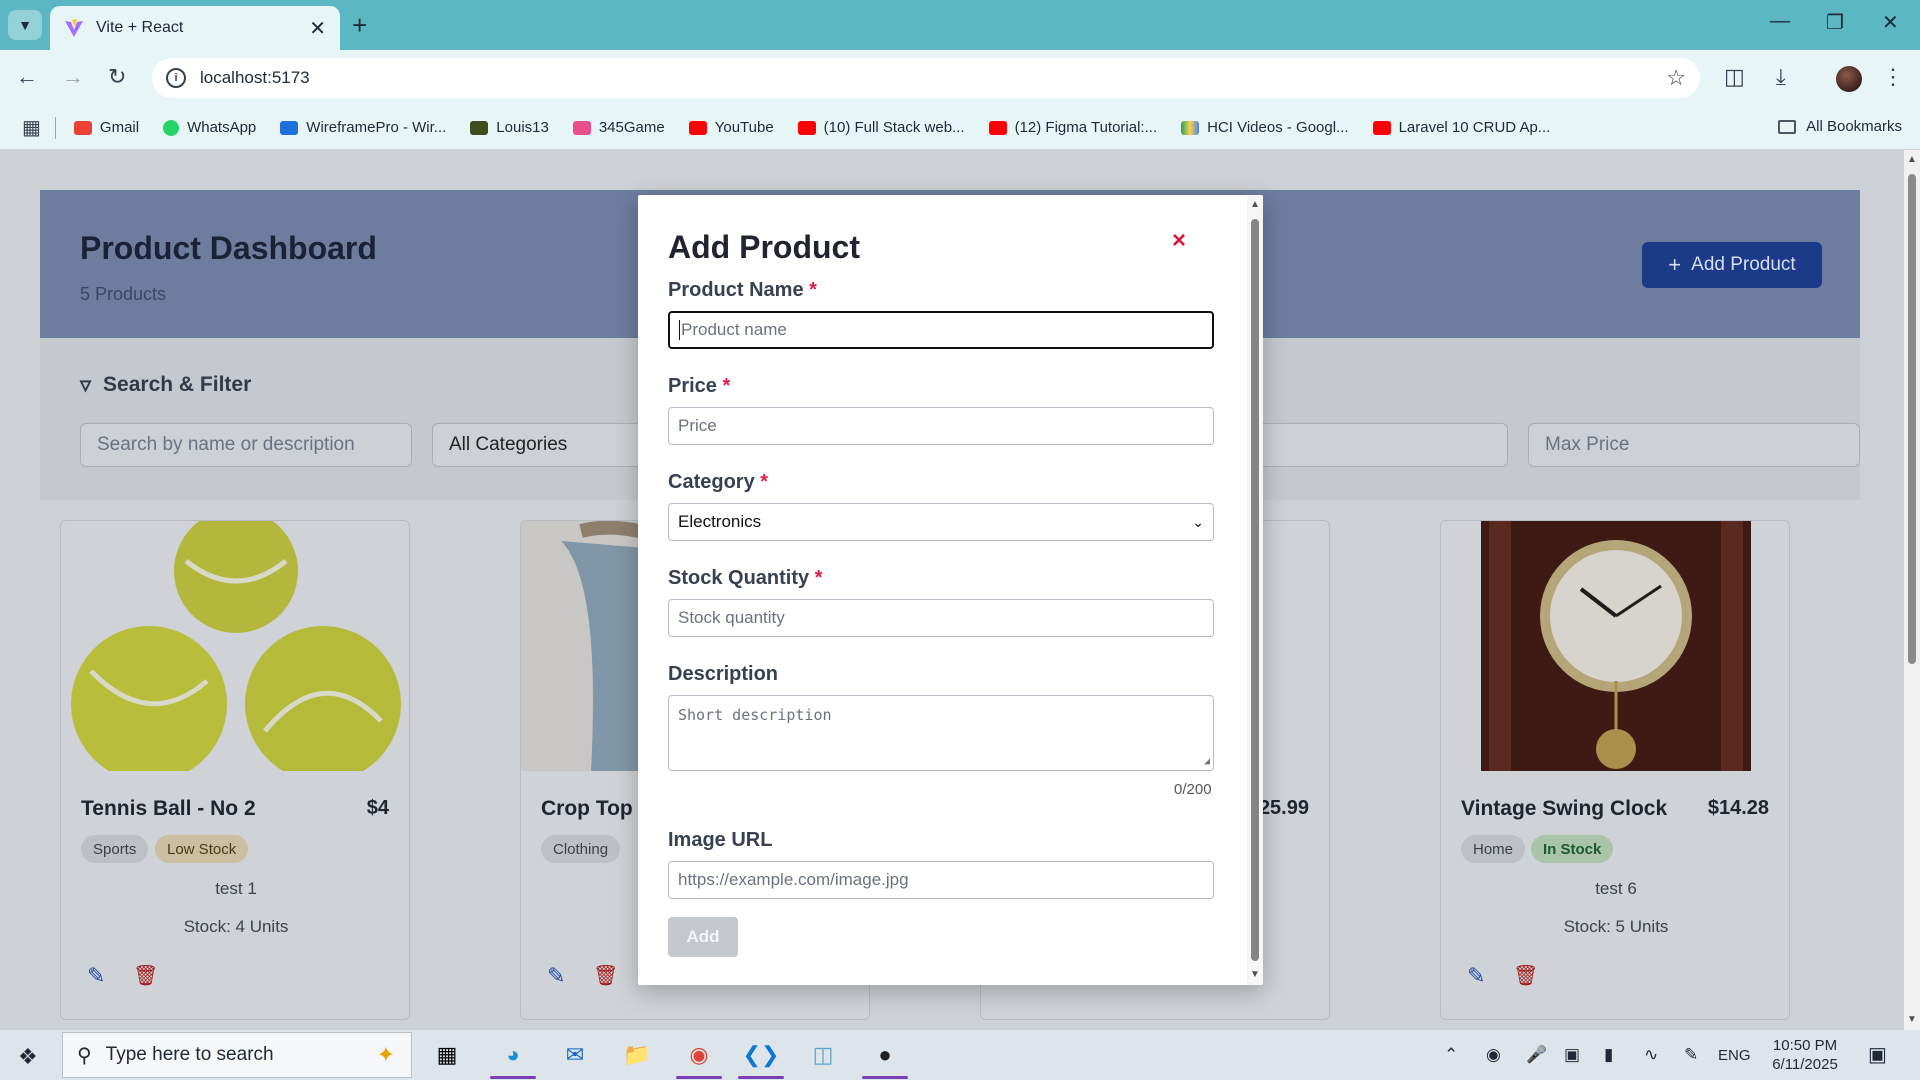  I want to click on display-icon: ▣, so click(1572, 1055).